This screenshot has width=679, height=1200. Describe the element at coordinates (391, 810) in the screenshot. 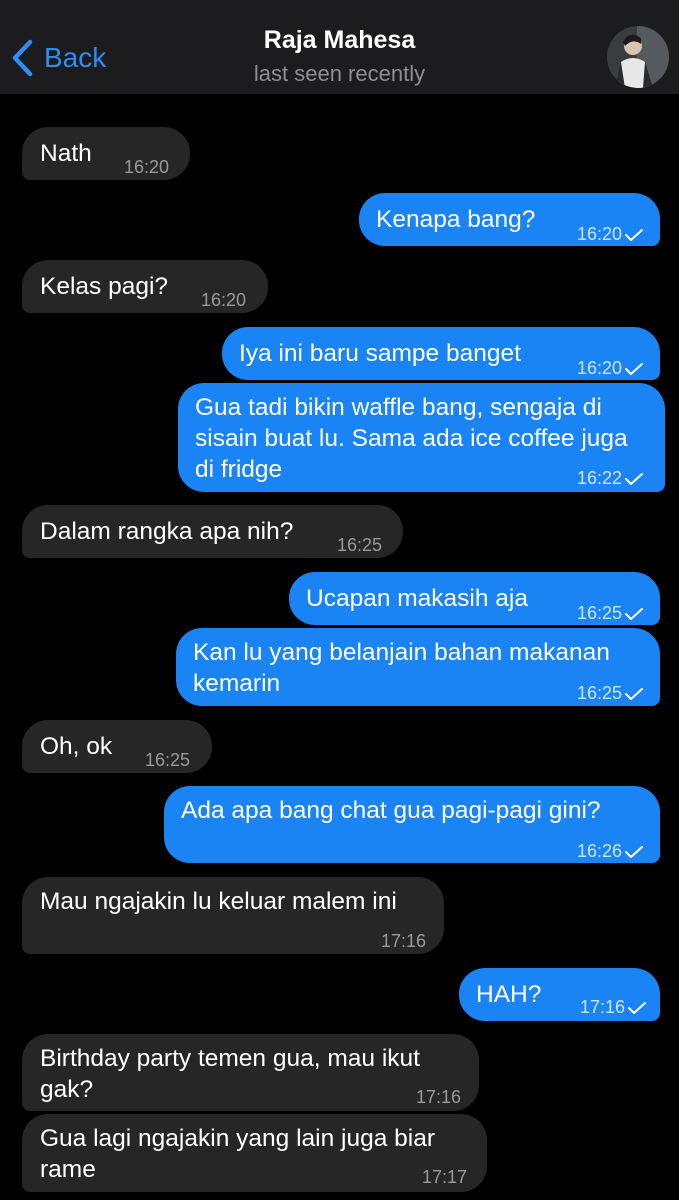

I see `message-text: Ada apa bang chat gua pagi-pagi gini?` at that location.